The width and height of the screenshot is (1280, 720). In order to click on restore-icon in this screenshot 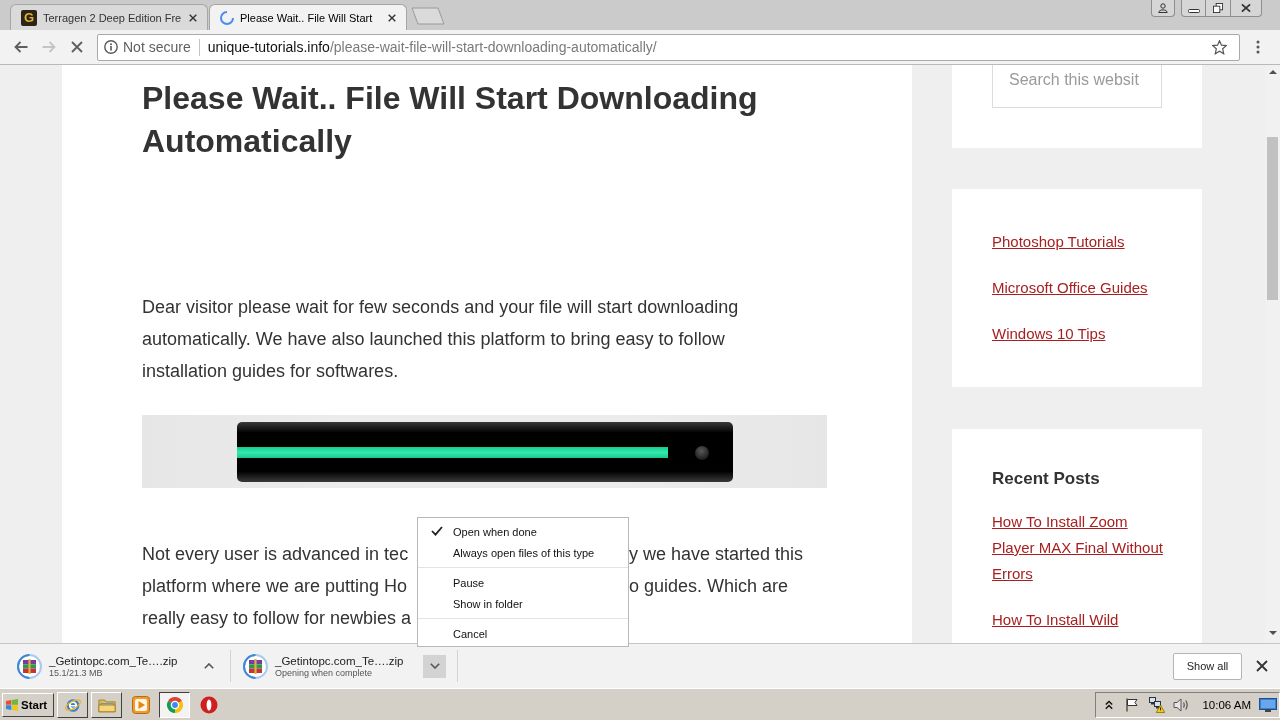, I will do `click(1218, 8)`.